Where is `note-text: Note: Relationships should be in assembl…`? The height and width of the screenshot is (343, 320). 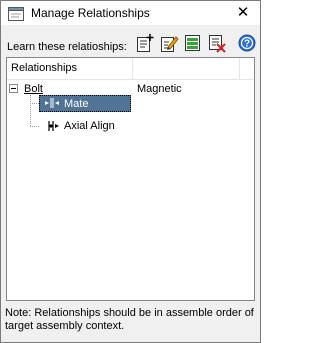
note-text: Note: Relationships should be in assembl… is located at coordinates (129, 319).